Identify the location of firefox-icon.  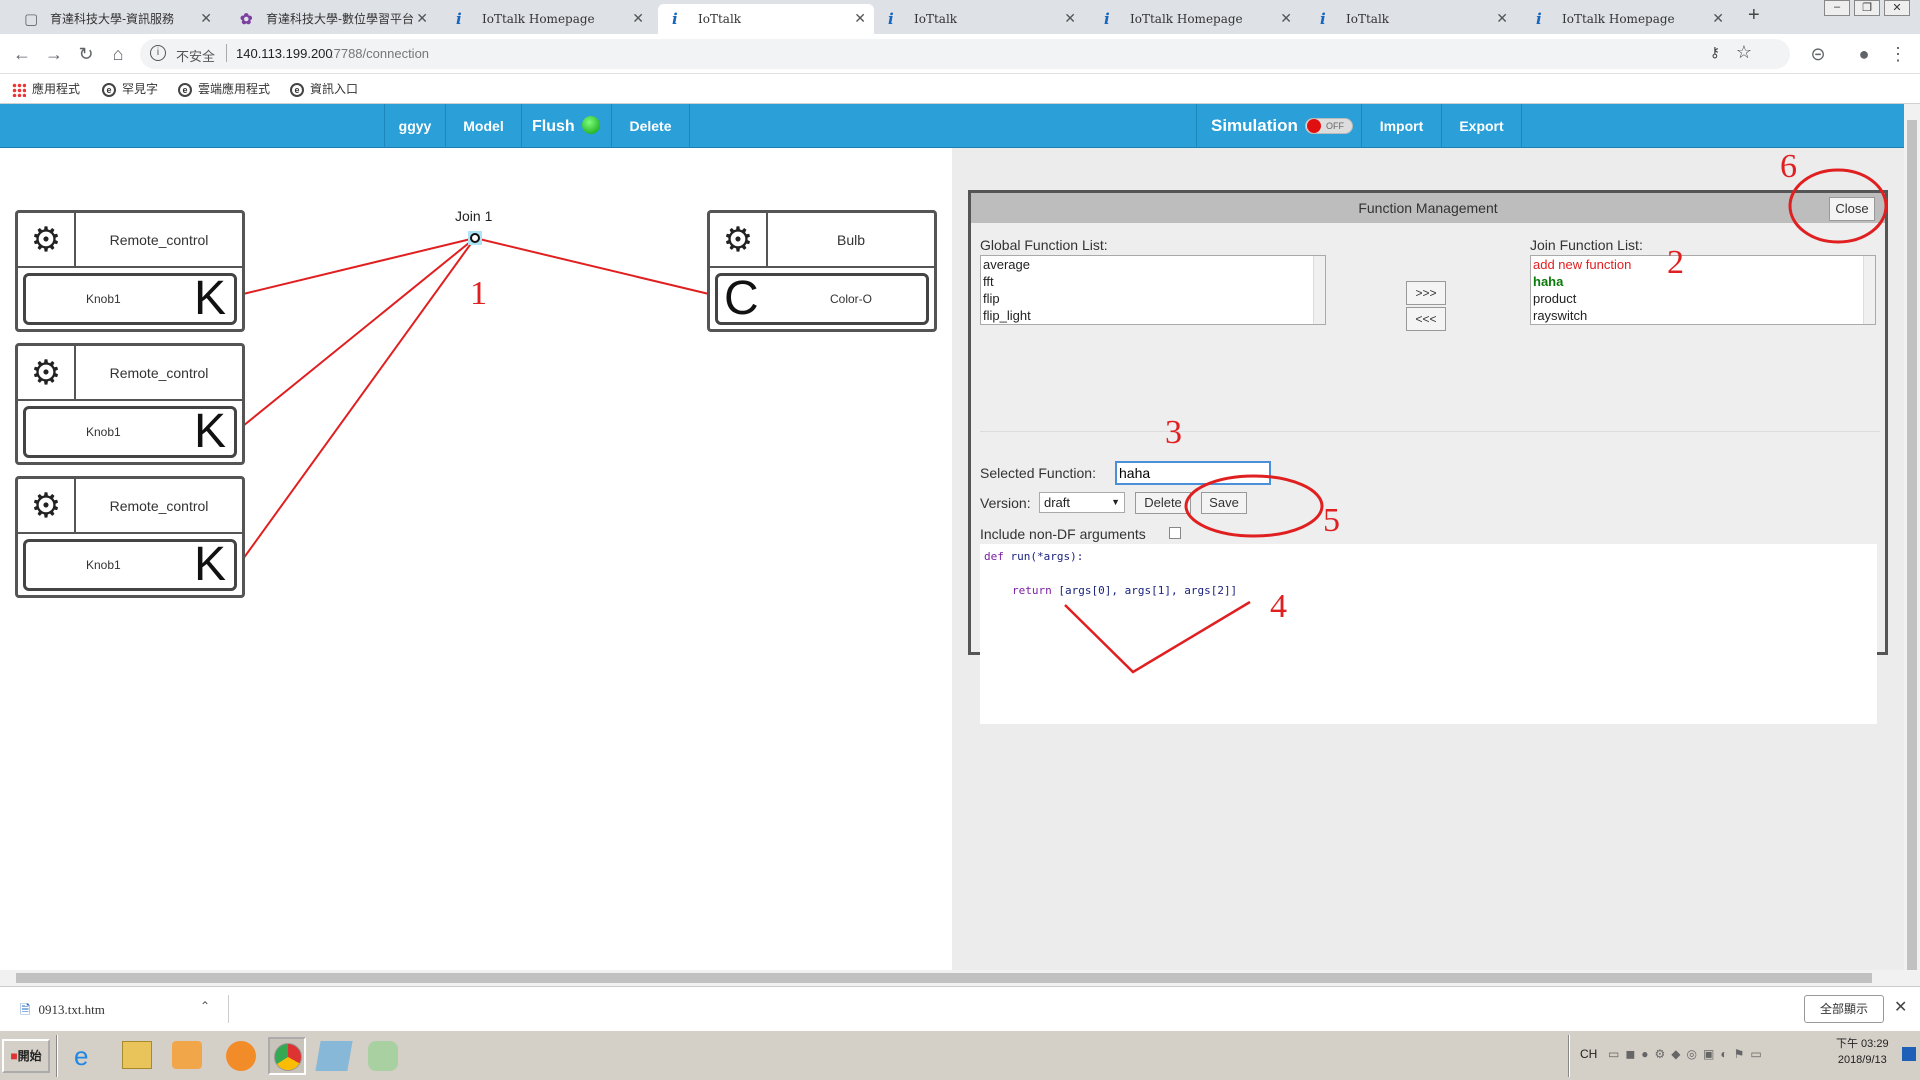
(241, 1056).